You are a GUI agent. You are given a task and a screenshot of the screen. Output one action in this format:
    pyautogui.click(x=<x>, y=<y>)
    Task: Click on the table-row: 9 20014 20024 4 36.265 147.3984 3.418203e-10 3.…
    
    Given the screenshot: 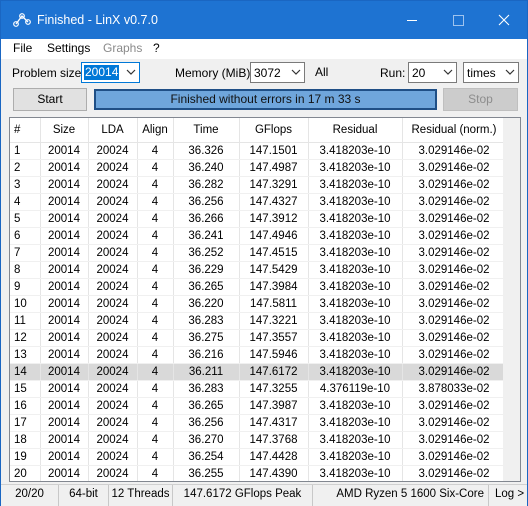 What is the action you would take?
    pyautogui.click(x=258, y=287)
    